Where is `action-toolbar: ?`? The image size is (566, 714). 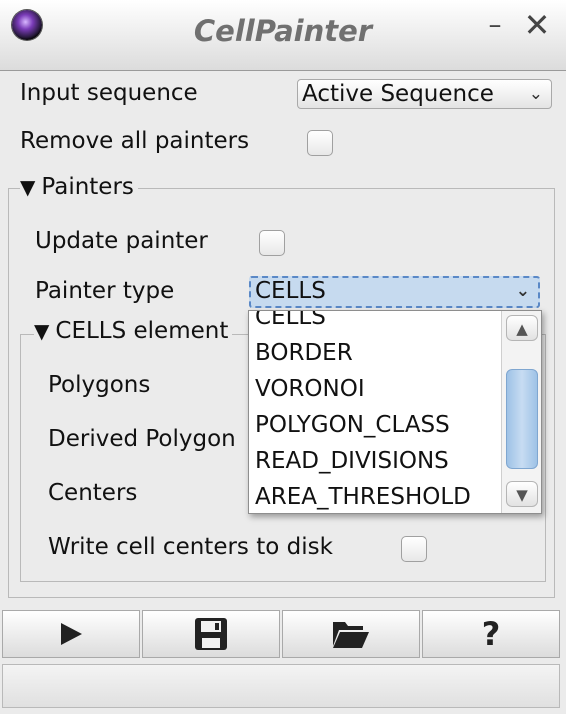
action-toolbar: ? is located at coordinates (281, 635).